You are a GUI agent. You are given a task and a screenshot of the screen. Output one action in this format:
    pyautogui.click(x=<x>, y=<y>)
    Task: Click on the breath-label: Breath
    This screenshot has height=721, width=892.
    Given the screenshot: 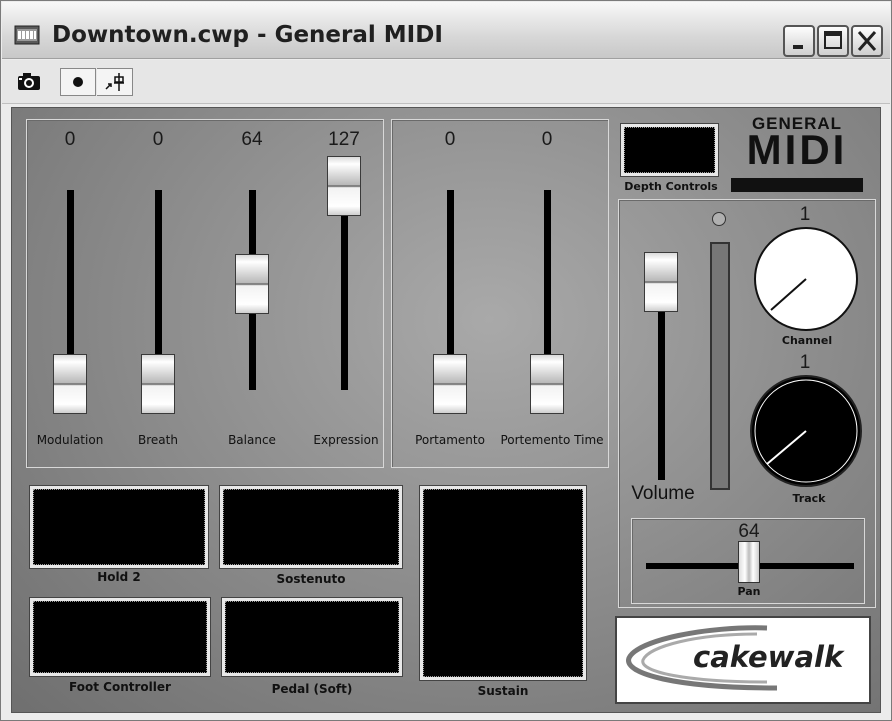 What is the action you would take?
    pyautogui.click(x=158, y=440)
    